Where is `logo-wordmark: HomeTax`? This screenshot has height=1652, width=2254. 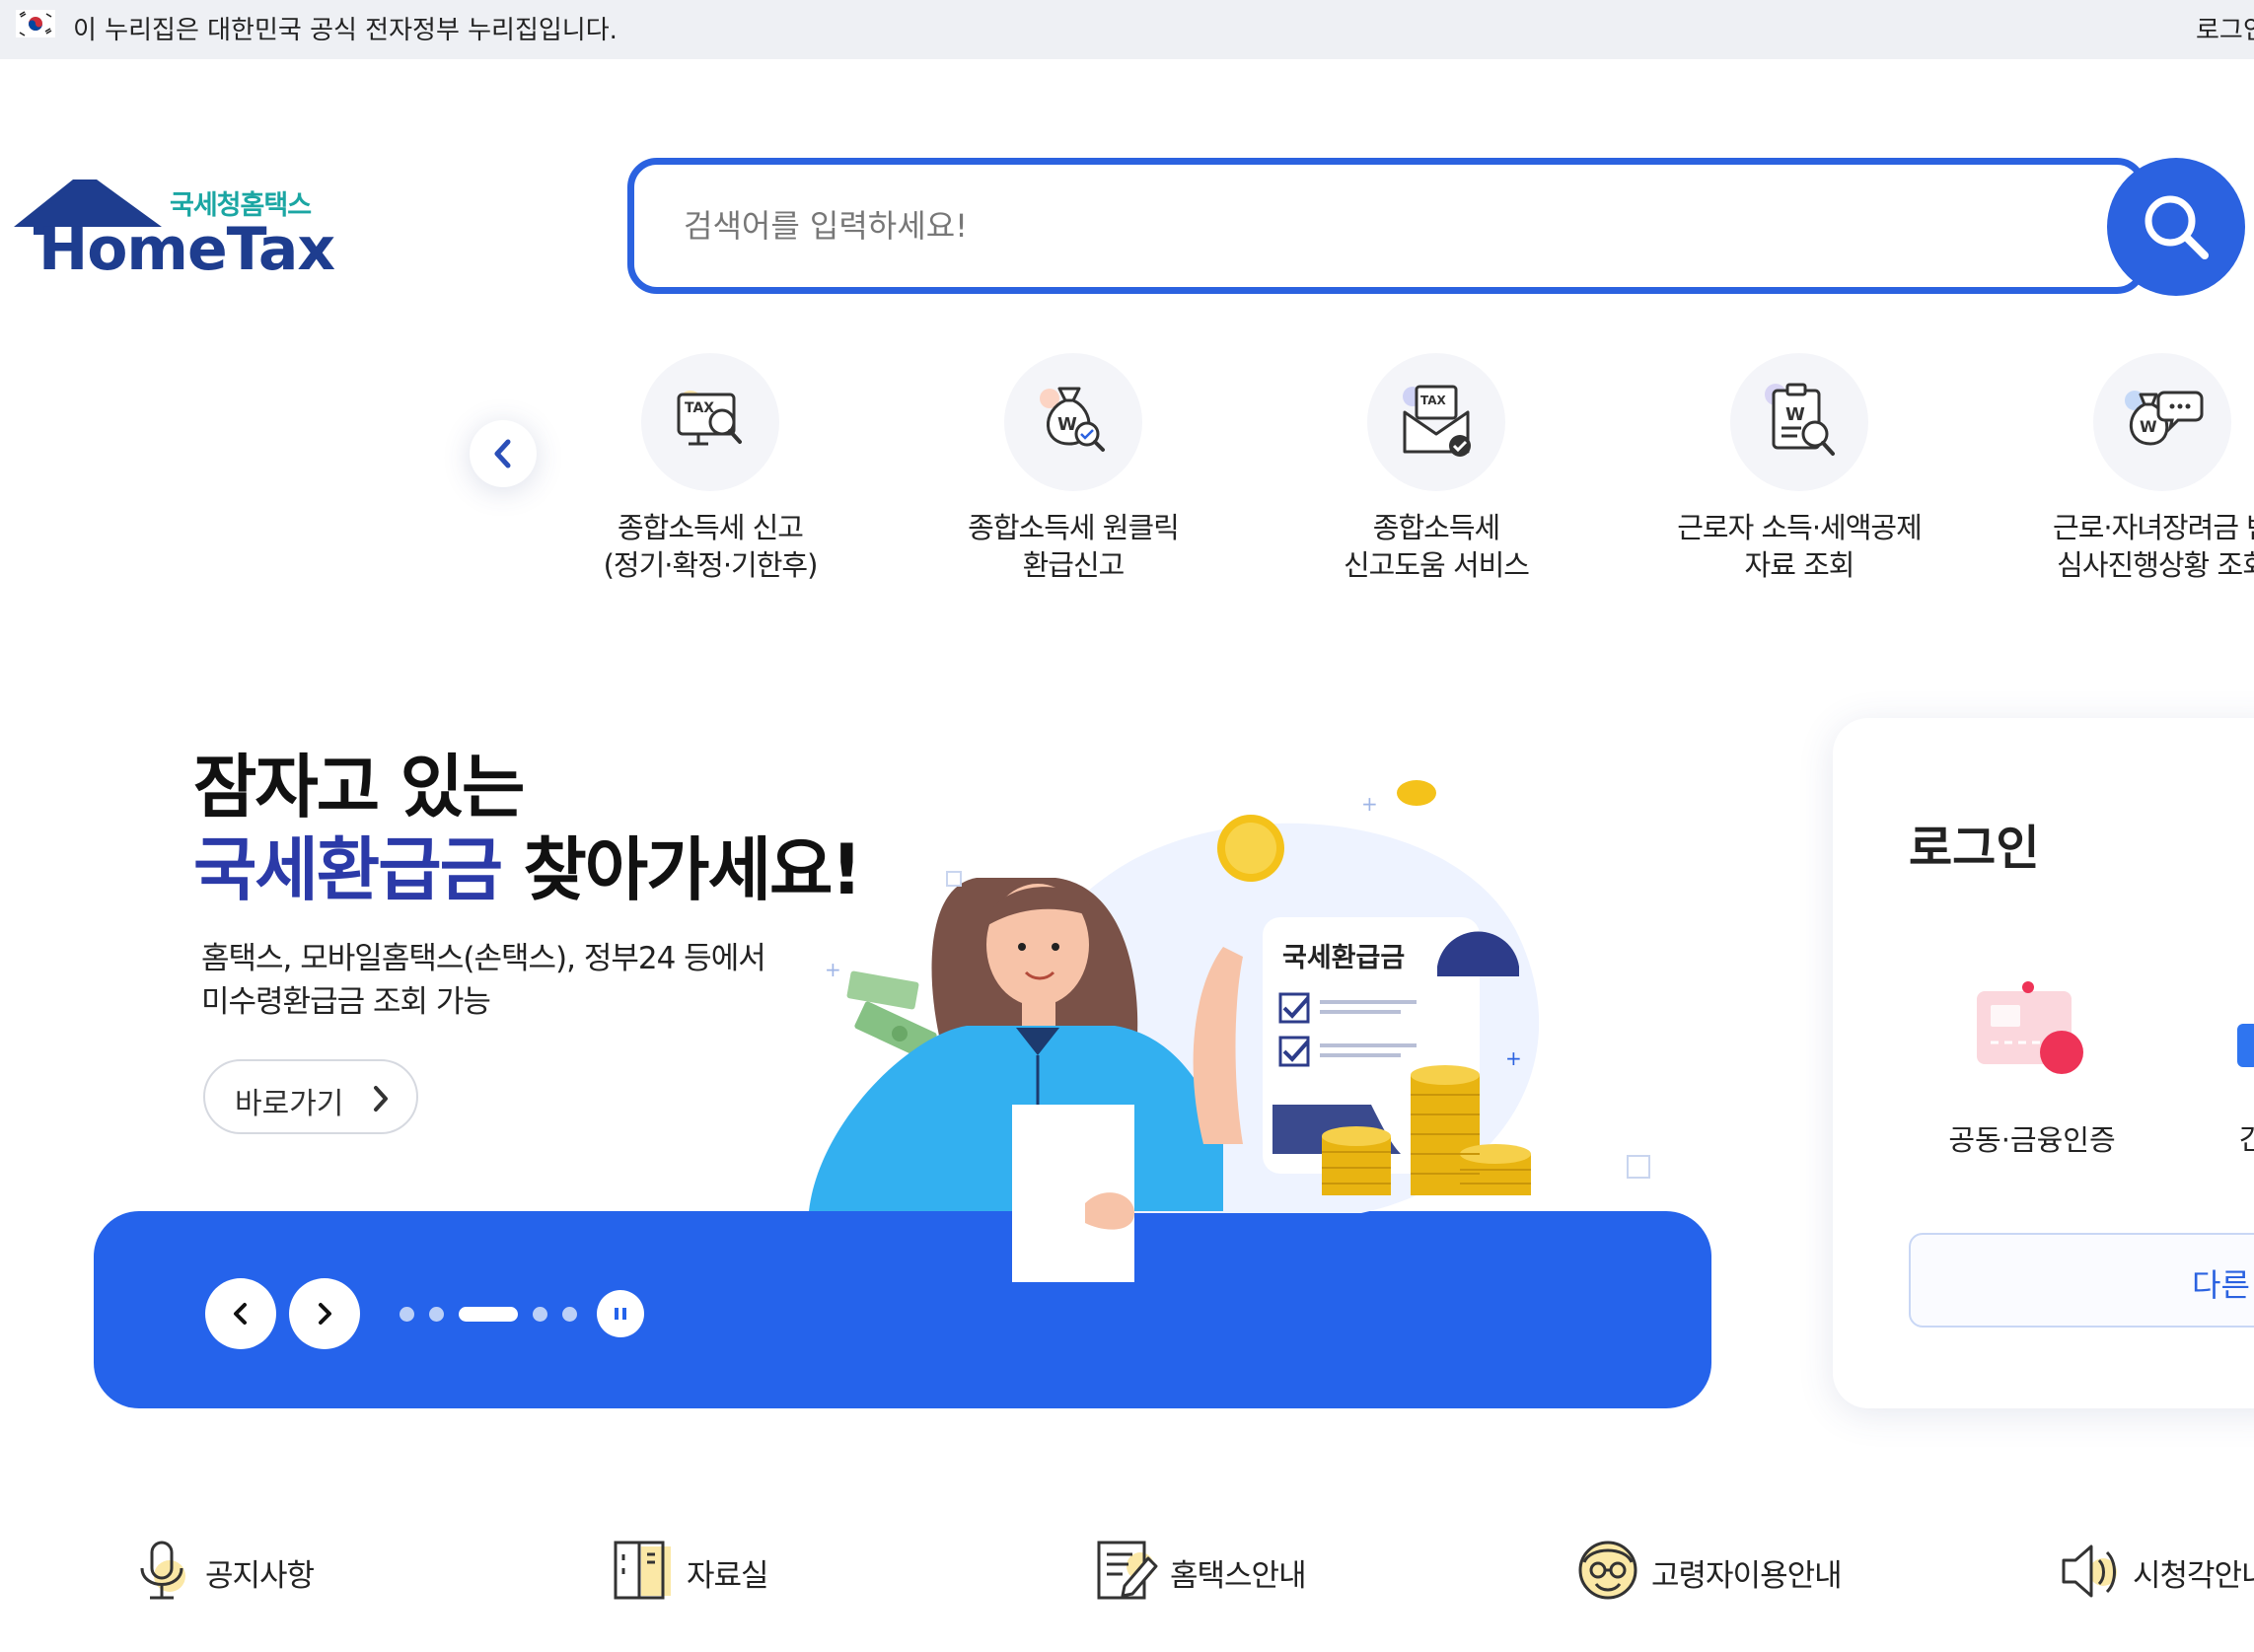 logo-wordmark: HomeTax is located at coordinates (187, 250).